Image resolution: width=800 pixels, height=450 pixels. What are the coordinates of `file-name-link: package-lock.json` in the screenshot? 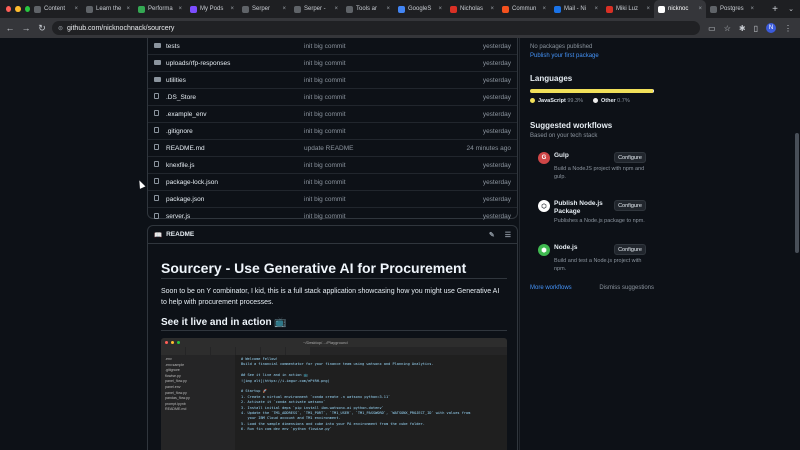 It's located at (235, 182).